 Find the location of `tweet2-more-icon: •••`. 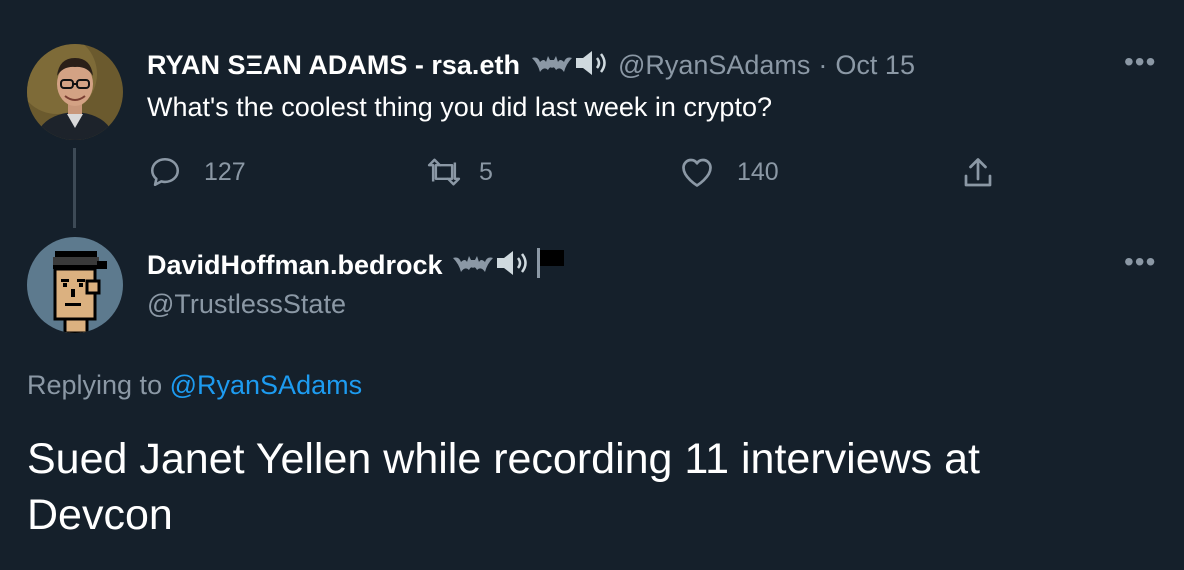

tweet2-more-icon: ••• is located at coordinates (1140, 262).